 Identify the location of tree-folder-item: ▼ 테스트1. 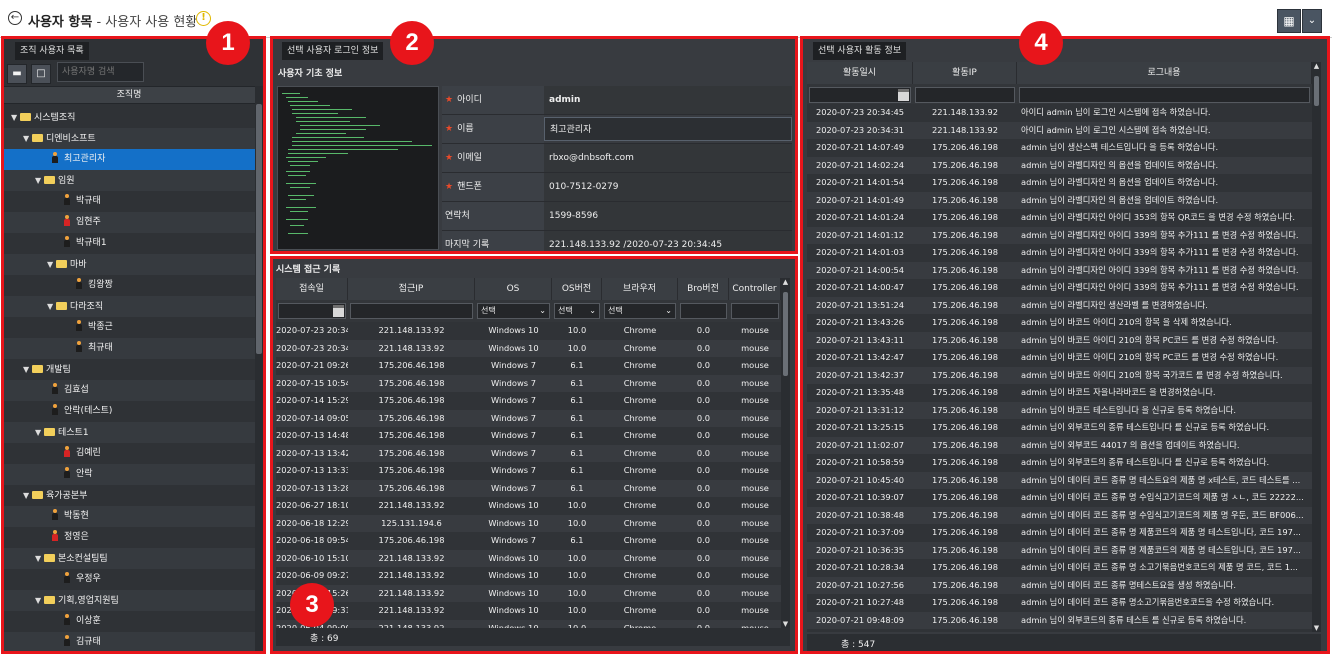
(129, 432).